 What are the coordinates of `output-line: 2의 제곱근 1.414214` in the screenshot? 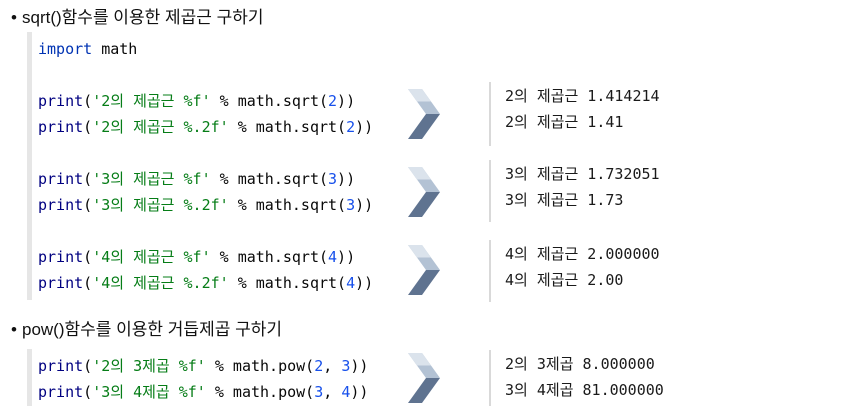 It's located at (582, 96).